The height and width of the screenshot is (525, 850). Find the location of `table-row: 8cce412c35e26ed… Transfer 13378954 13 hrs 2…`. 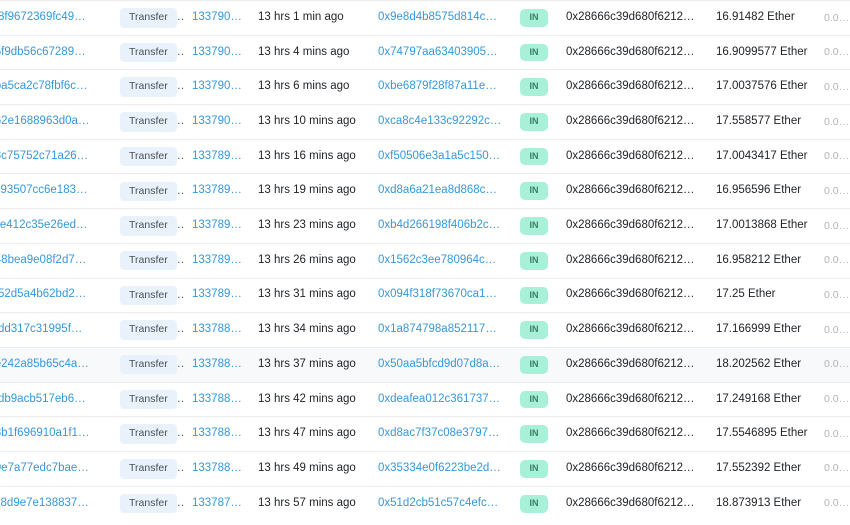

table-row: 8cce412c35e26ed… Transfer 13378954 13 hrs 2… is located at coordinates (425, 226).